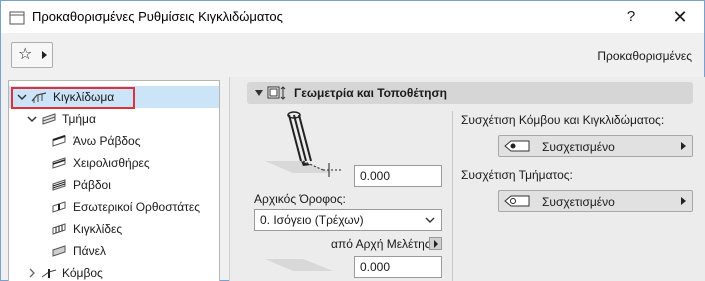 Image resolution: width=705 pixels, height=281 pixels. I want to click on tree-item-label: Ράβδοι, so click(92, 185).